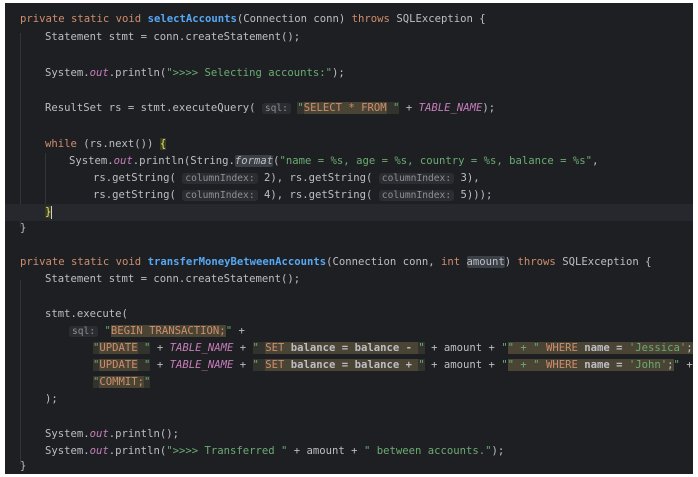  What do you see at coordinates (349, 399) in the screenshot?
I see `code-line-23: );` at bounding box center [349, 399].